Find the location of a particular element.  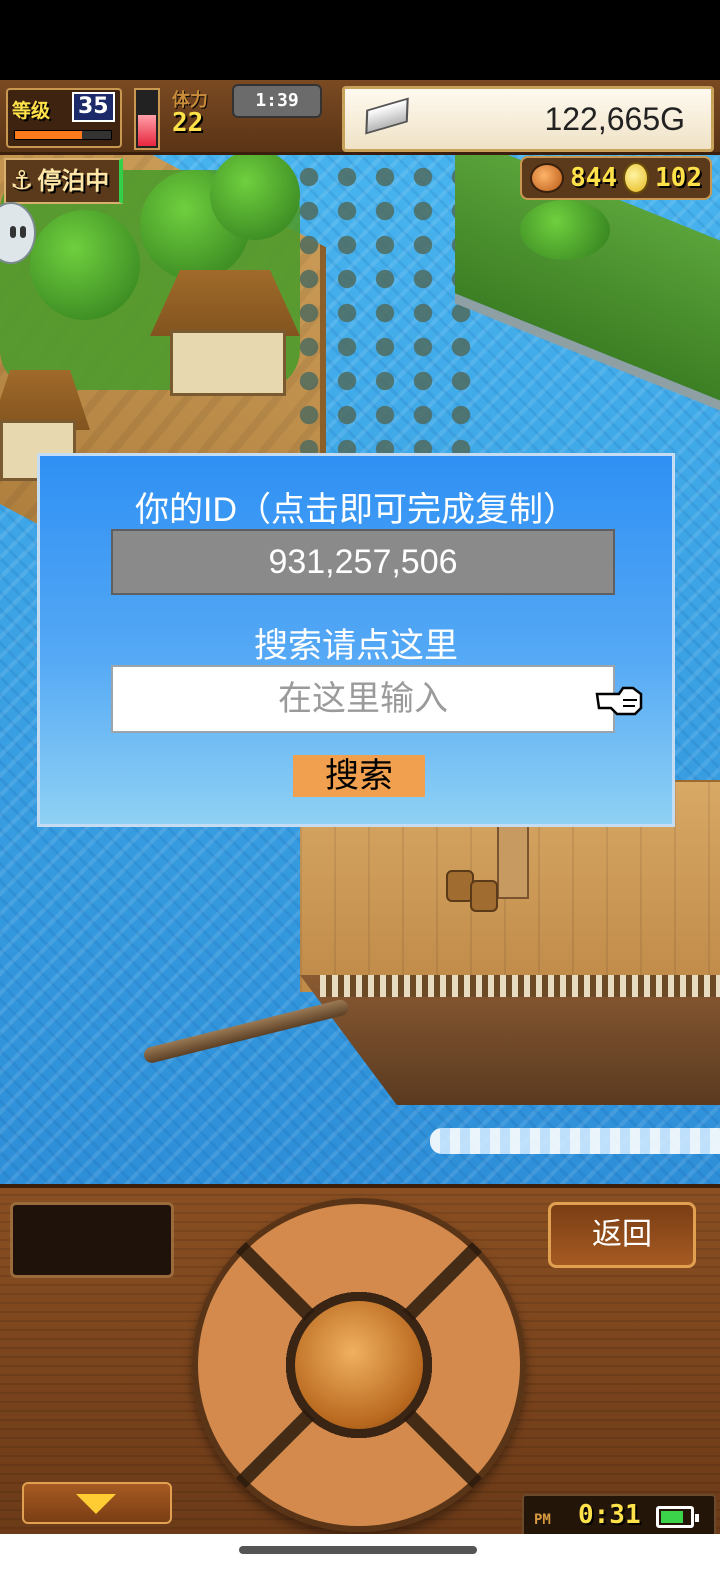

home-indicator is located at coordinates (358, 1550).